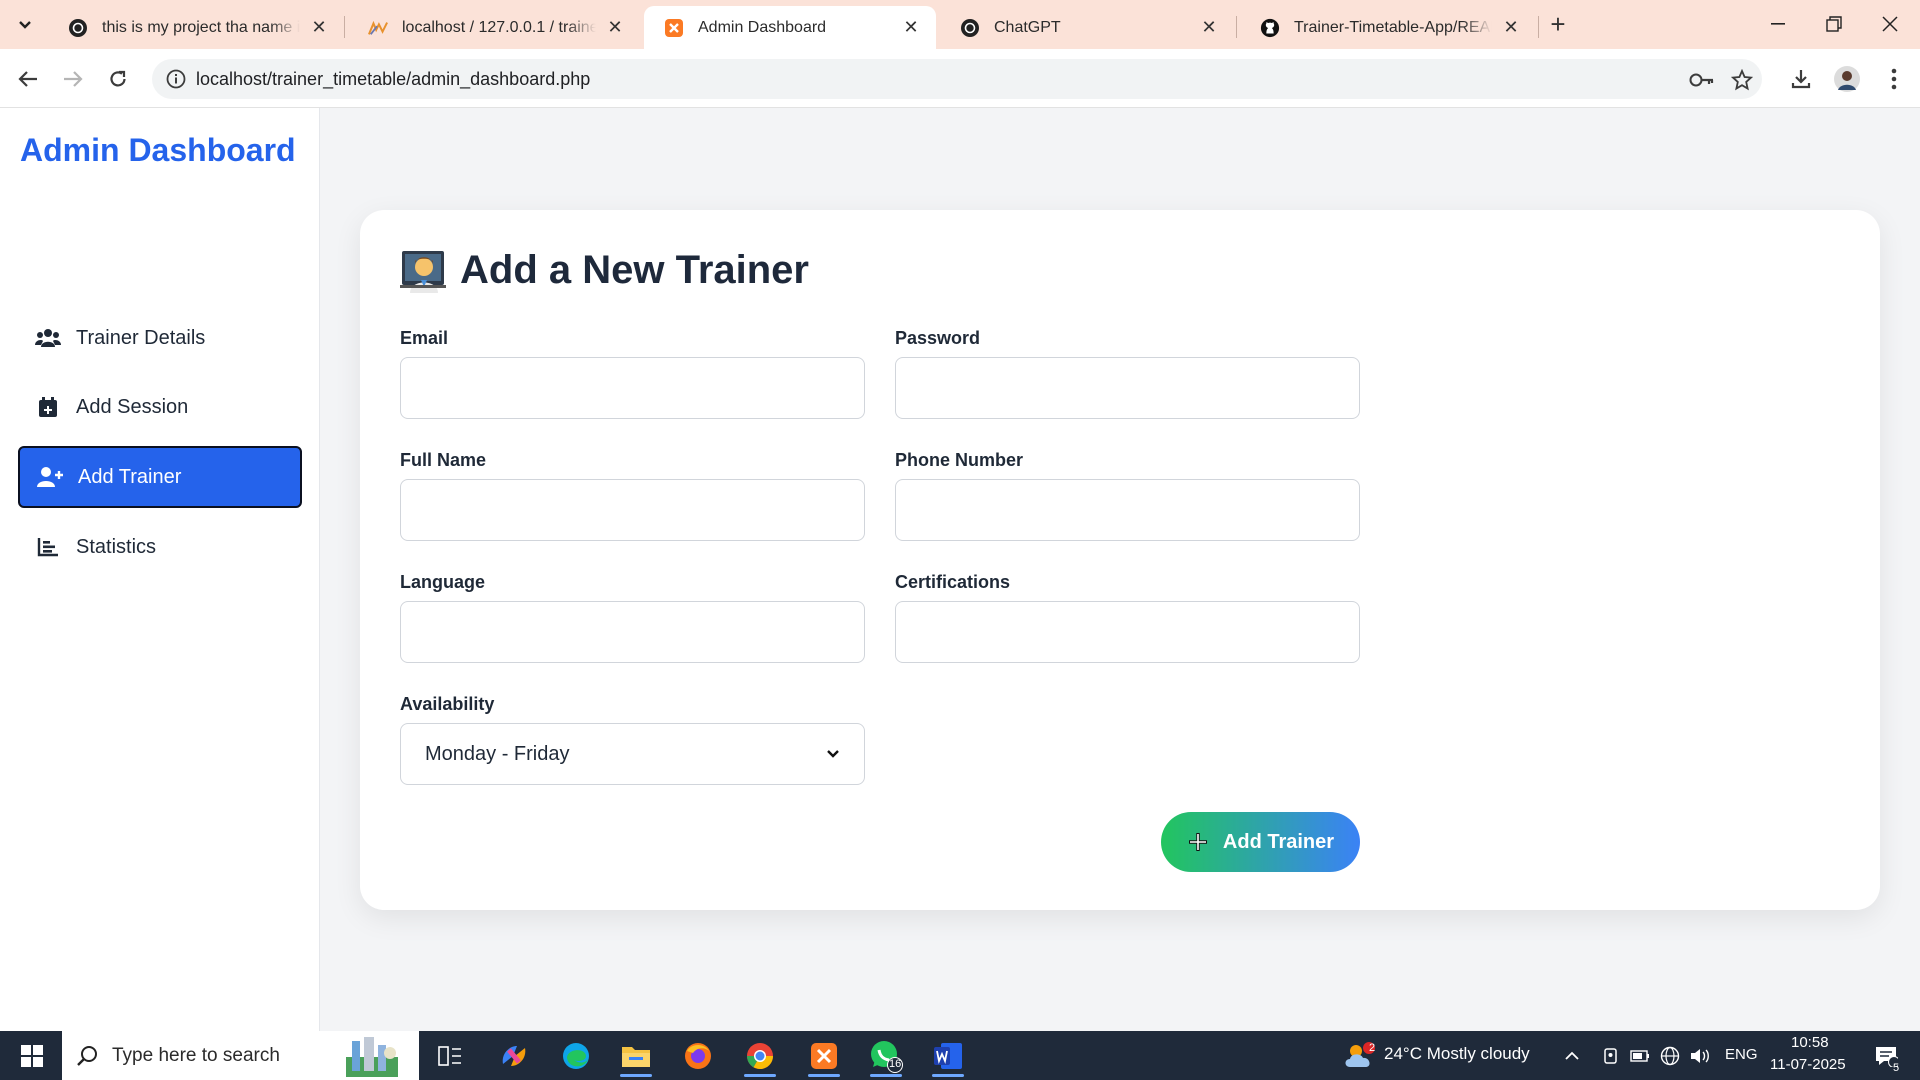 Image resolution: width=1920 pixels, height=1080 pixels. What do you see at coordinates (632, 754) in the screenshot?
I see `availability-select: Monday - Friday` at bounding box center [632, 754].